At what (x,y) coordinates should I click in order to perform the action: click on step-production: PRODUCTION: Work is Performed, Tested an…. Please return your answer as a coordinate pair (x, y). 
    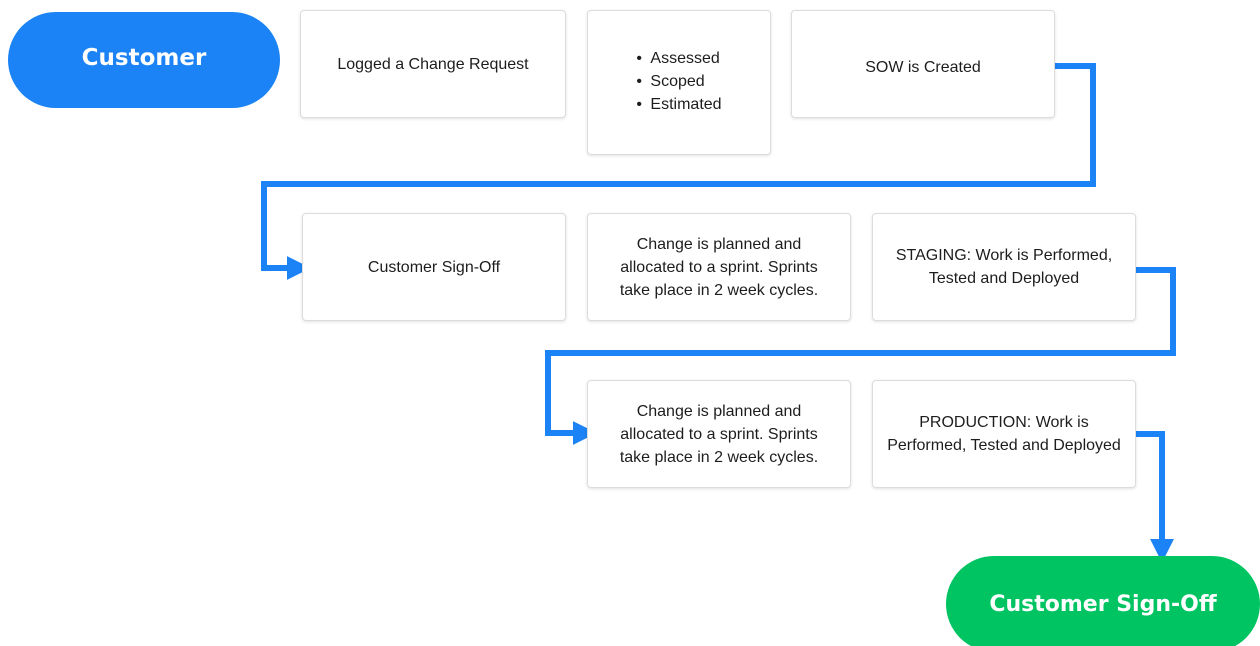
    Looking at the image, I should click on (1004, 434).